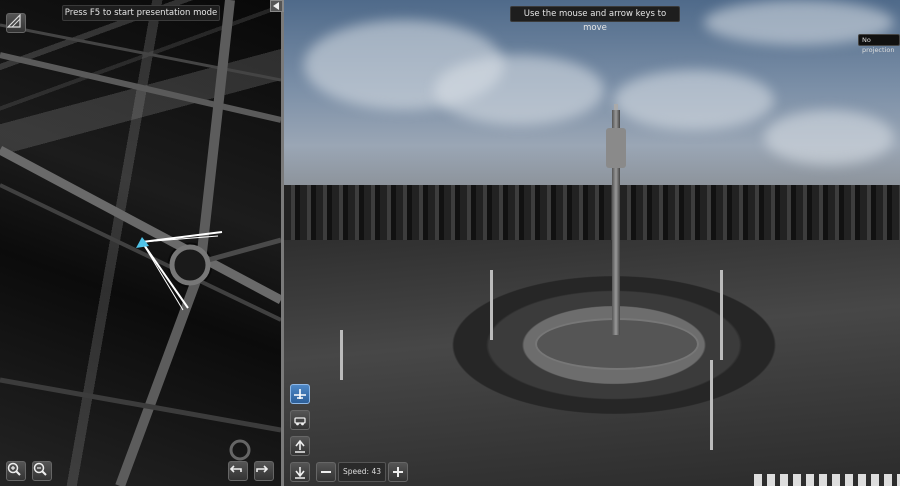  Describe the element at coordinates (879, 44) in the screenshot. I see `projection-label: No projection` at that location.